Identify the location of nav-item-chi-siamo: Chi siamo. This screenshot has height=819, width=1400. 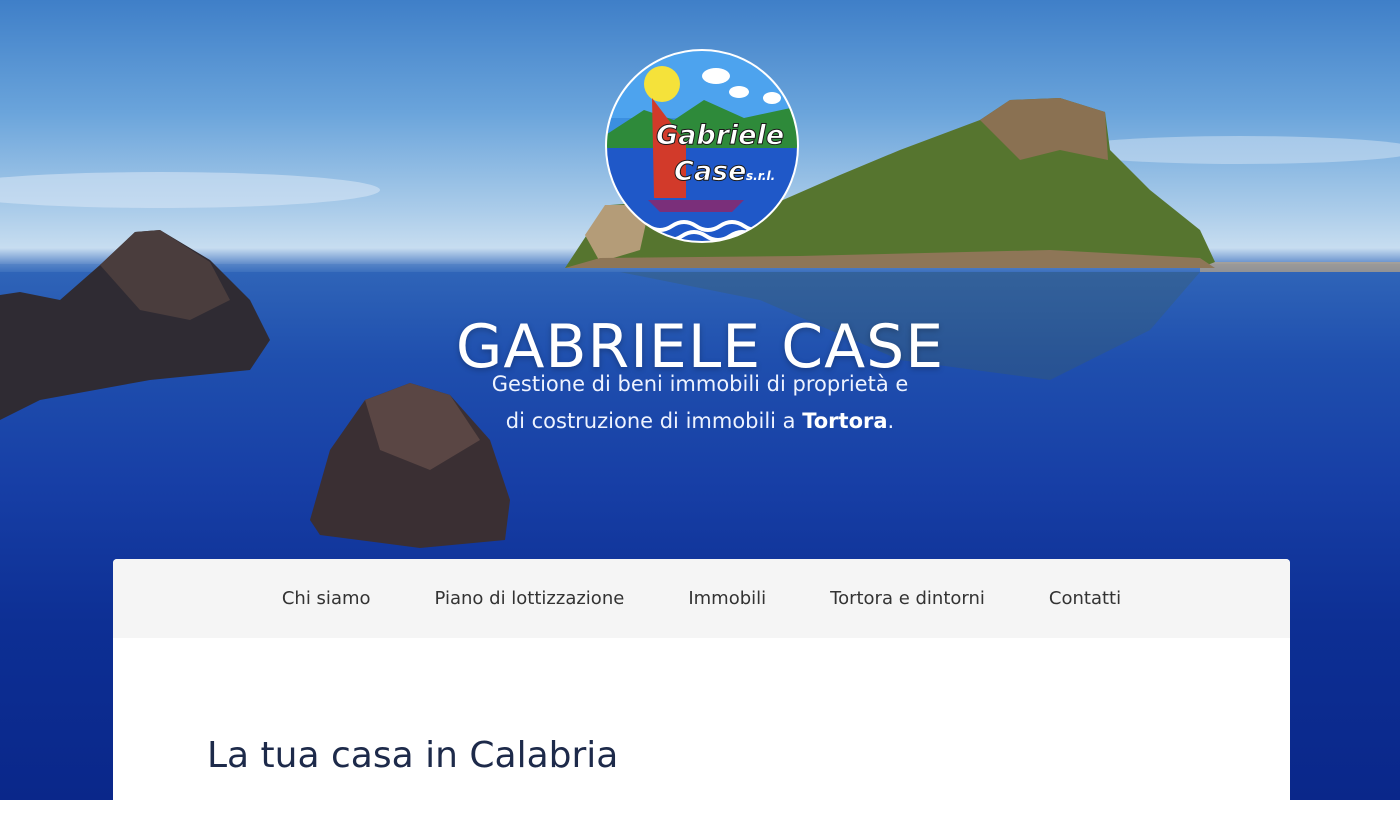
(326, 598).